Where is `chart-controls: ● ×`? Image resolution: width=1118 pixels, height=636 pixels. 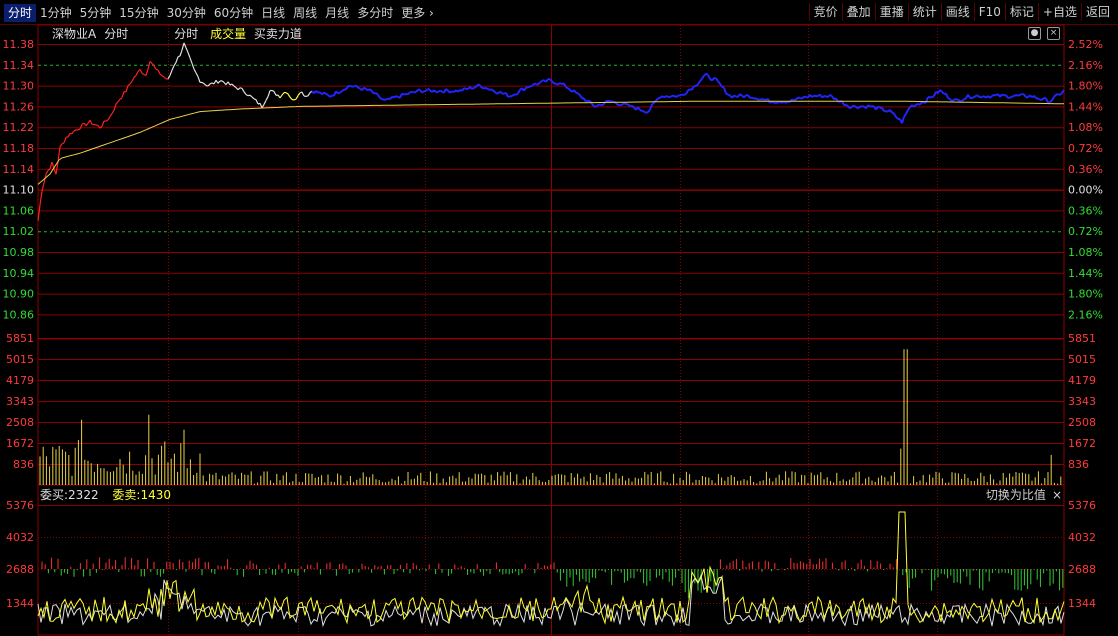 chart-controls: ● × is located at coordinates (1044, 33).